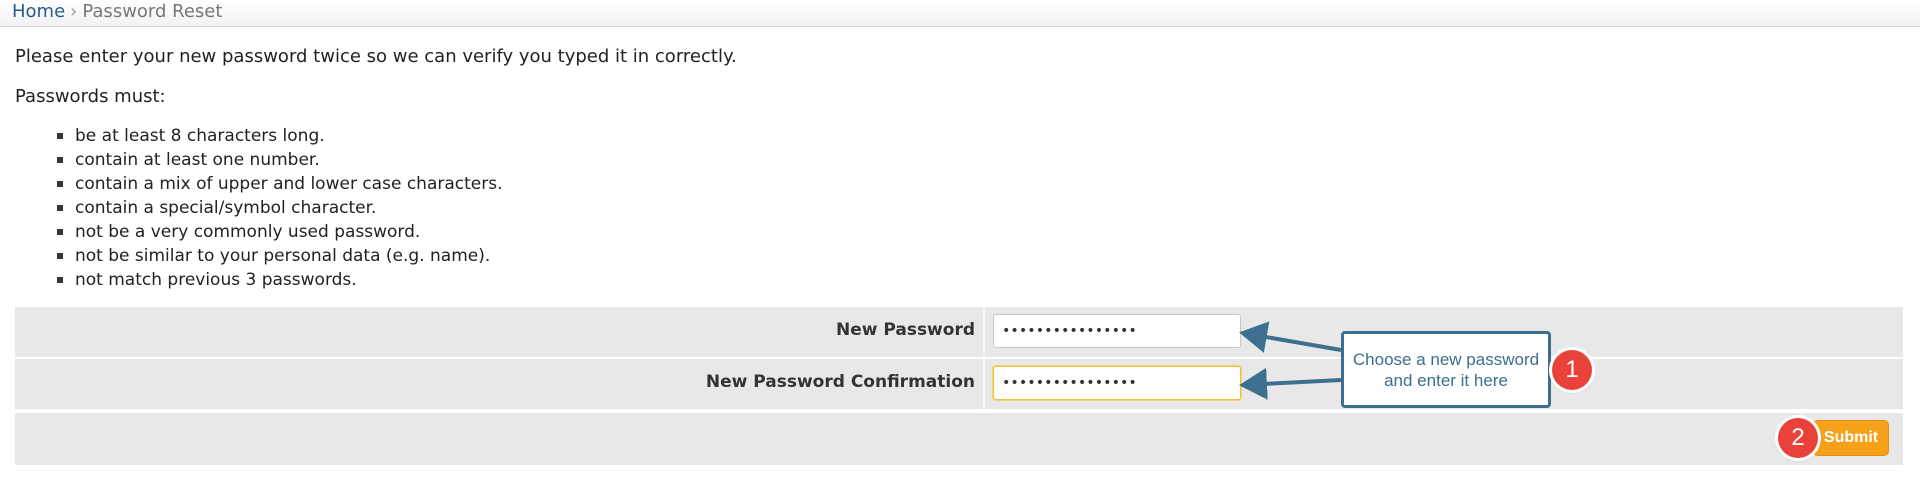  Describe the element at coordinates (1572, 370) in the screenshot. I see `step-1-badge: 1` at that location.